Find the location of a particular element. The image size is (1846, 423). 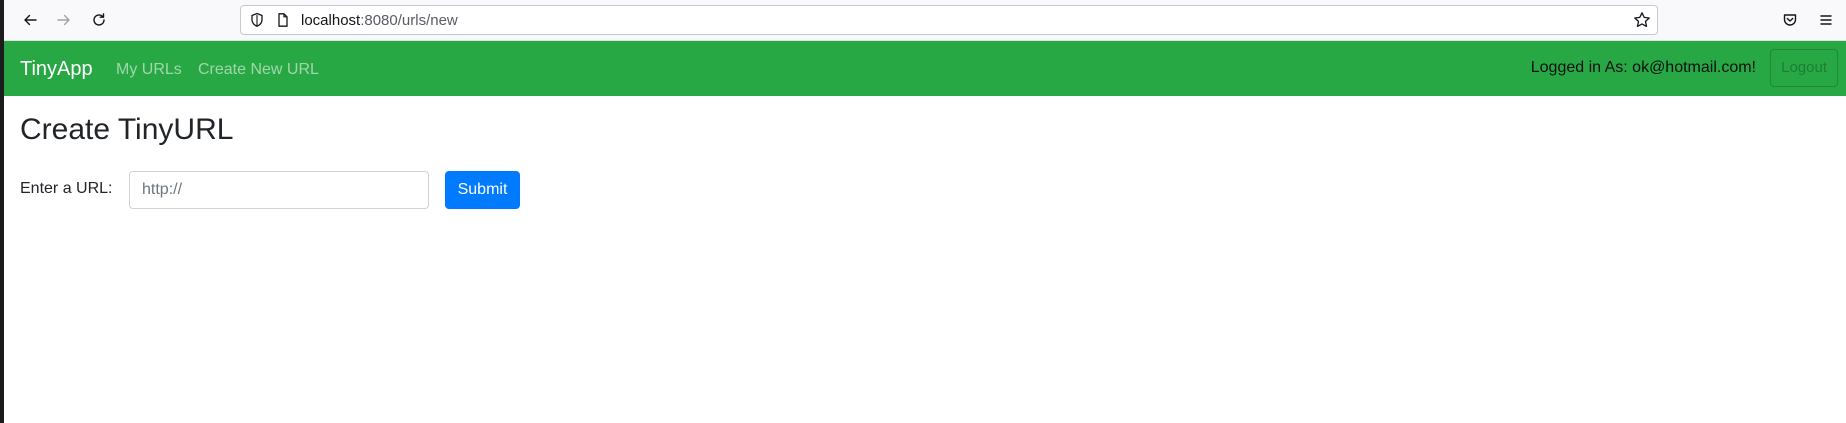

url-path: :8080/urls/new is located at coordinates (409, 20).